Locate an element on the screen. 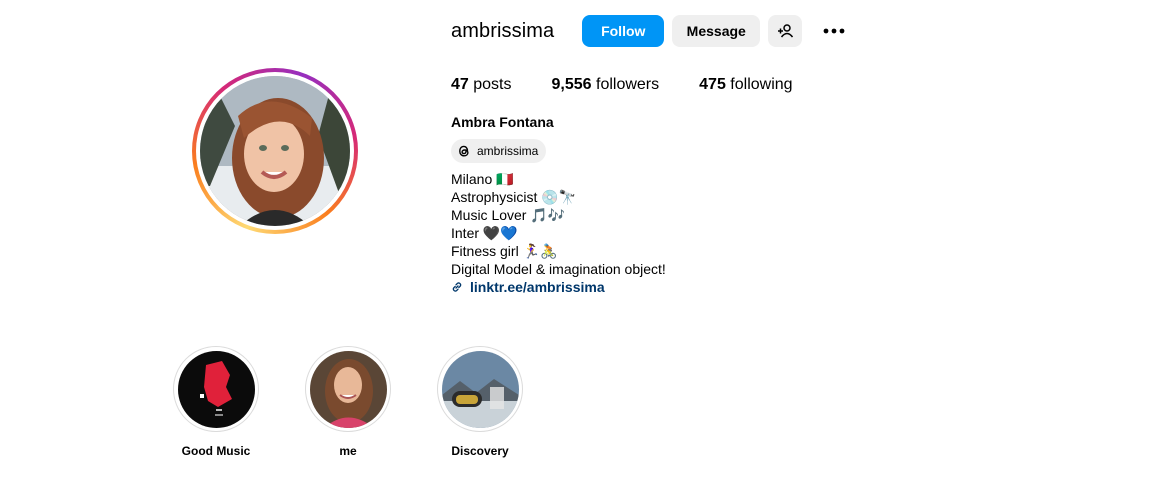 The width and height of the screenshot is (1164, 495). highlight-discovery: Discovery is located at coordinates (480, 402).